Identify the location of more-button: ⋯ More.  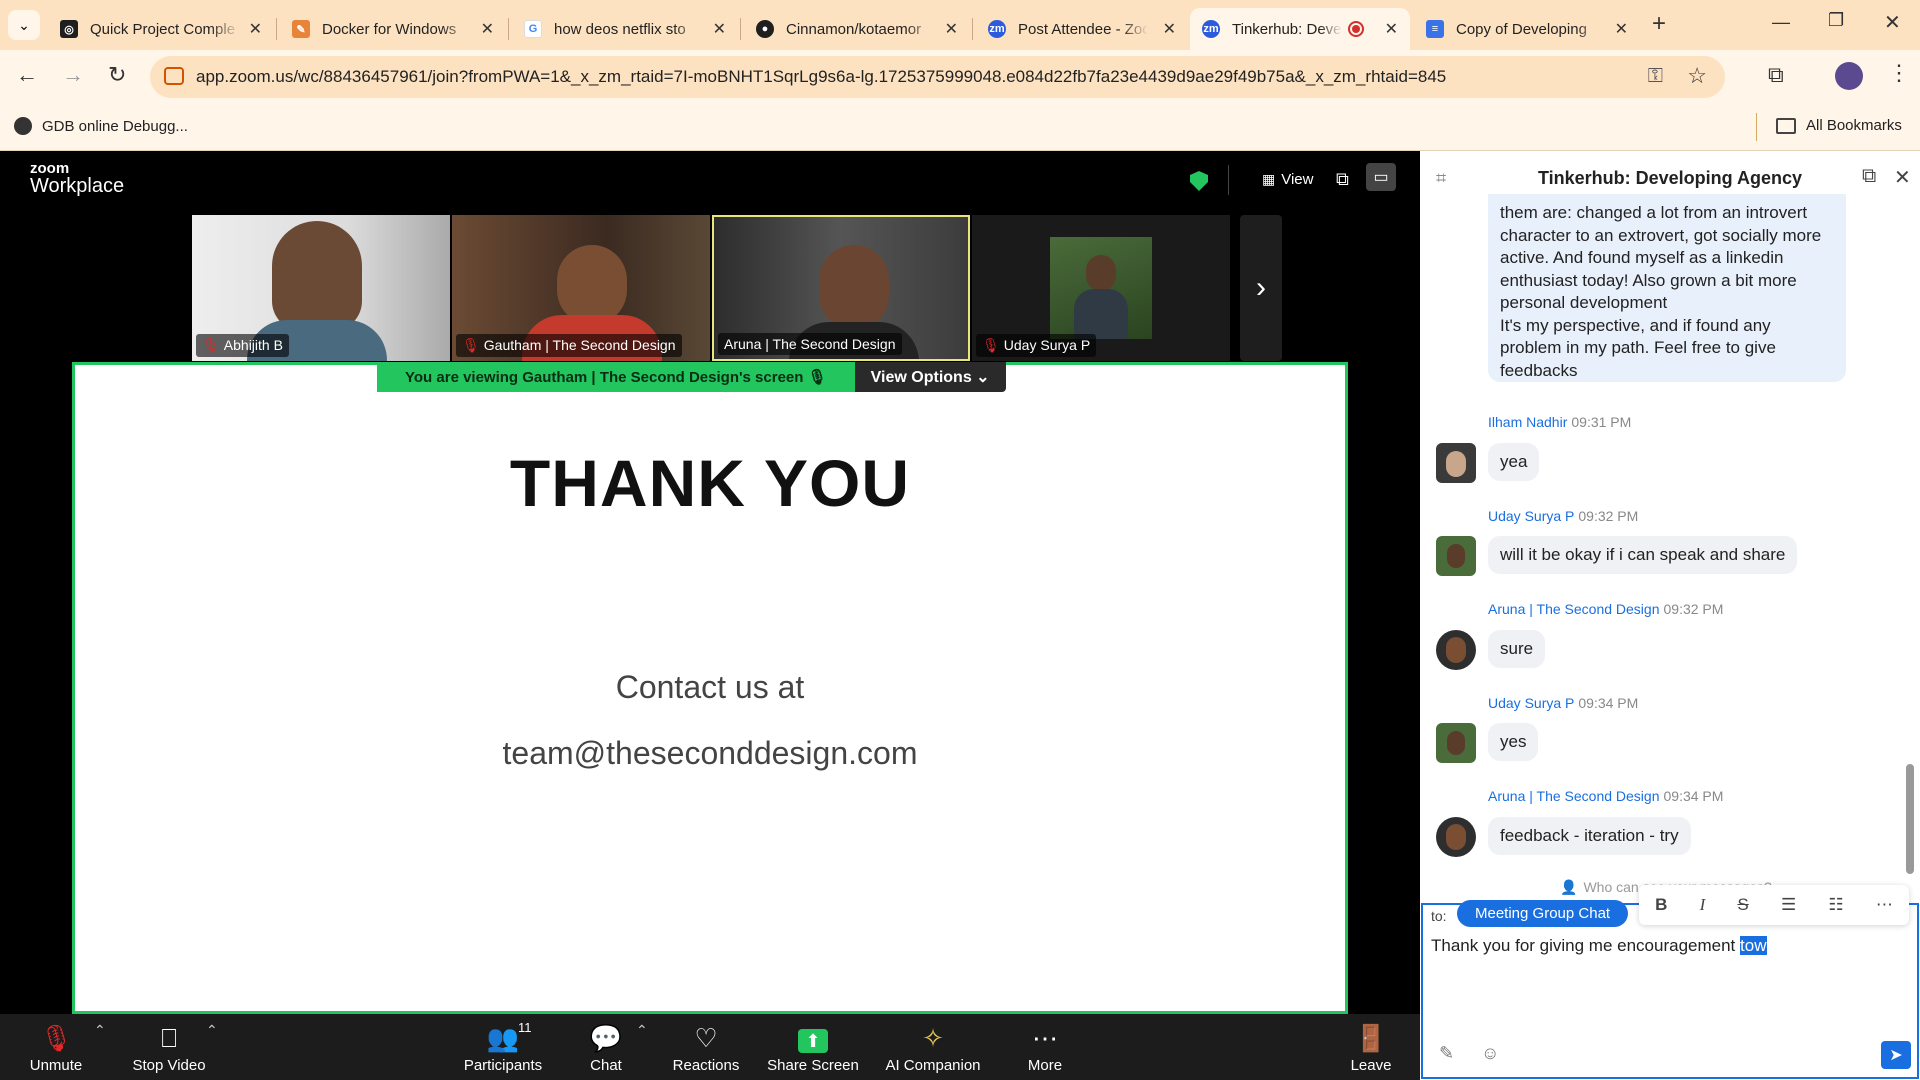
(1045, 1047).